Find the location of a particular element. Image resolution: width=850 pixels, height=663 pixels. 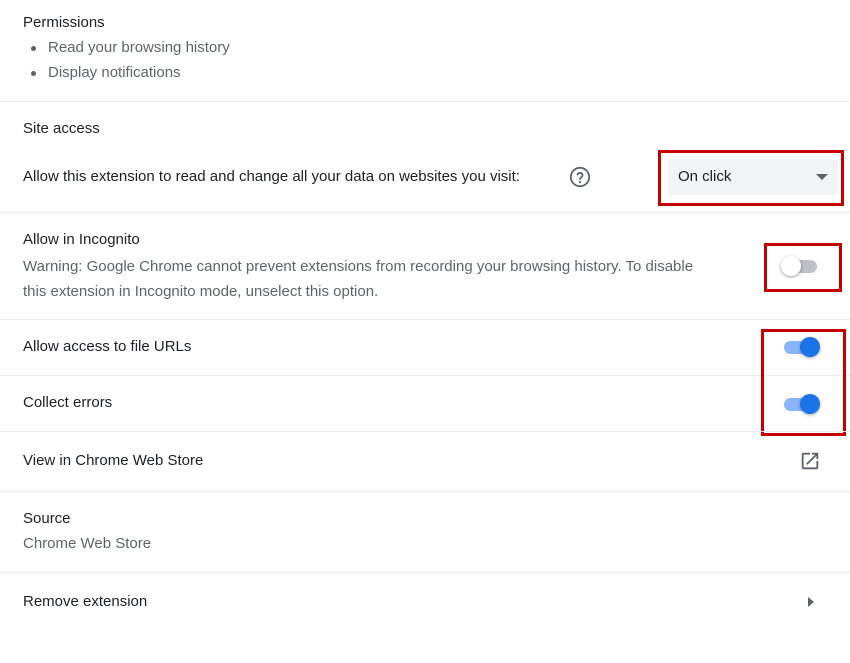

dropdown-arrow-icon is located at coordinates (822, 177).